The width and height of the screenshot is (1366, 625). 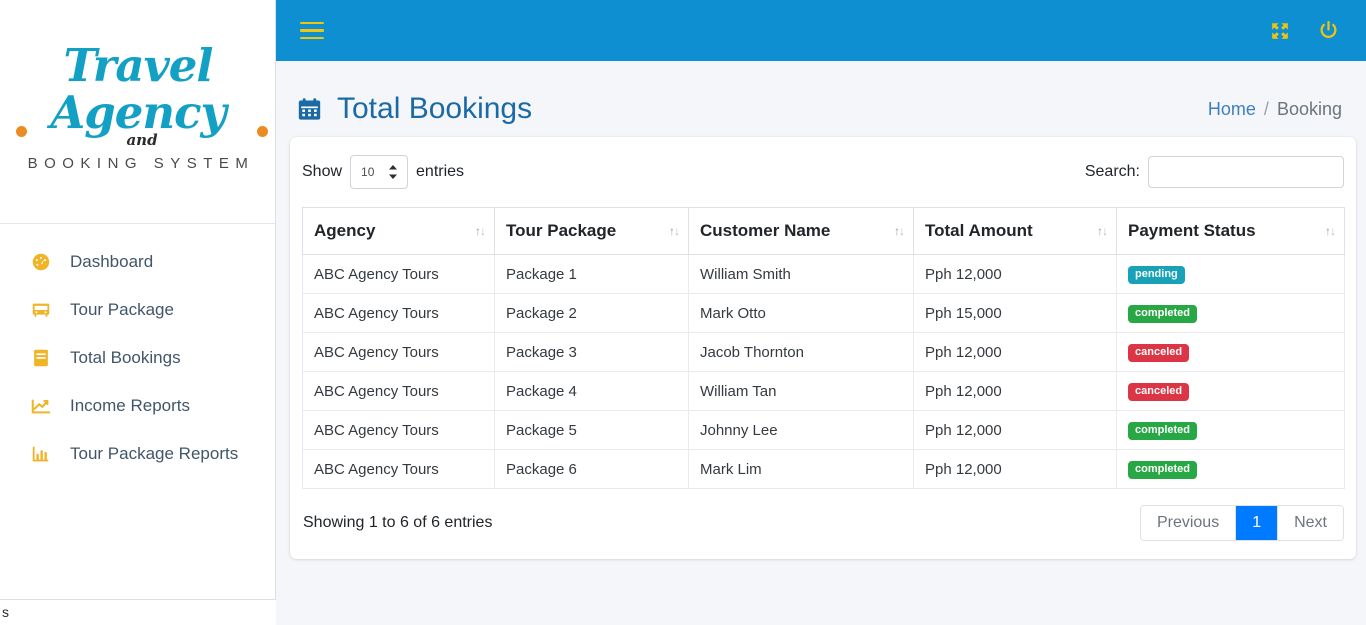 What do you see at coordinates (43, 262) in the screenshot?
I see `tachometer-icon` at bounding box center [43, 262].